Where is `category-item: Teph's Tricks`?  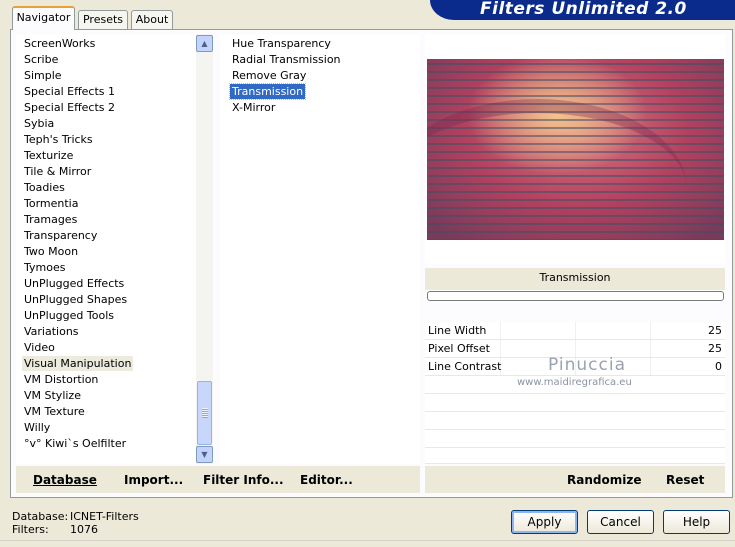
category-item: Teph's Tricks is located at coordinates (58, 139).